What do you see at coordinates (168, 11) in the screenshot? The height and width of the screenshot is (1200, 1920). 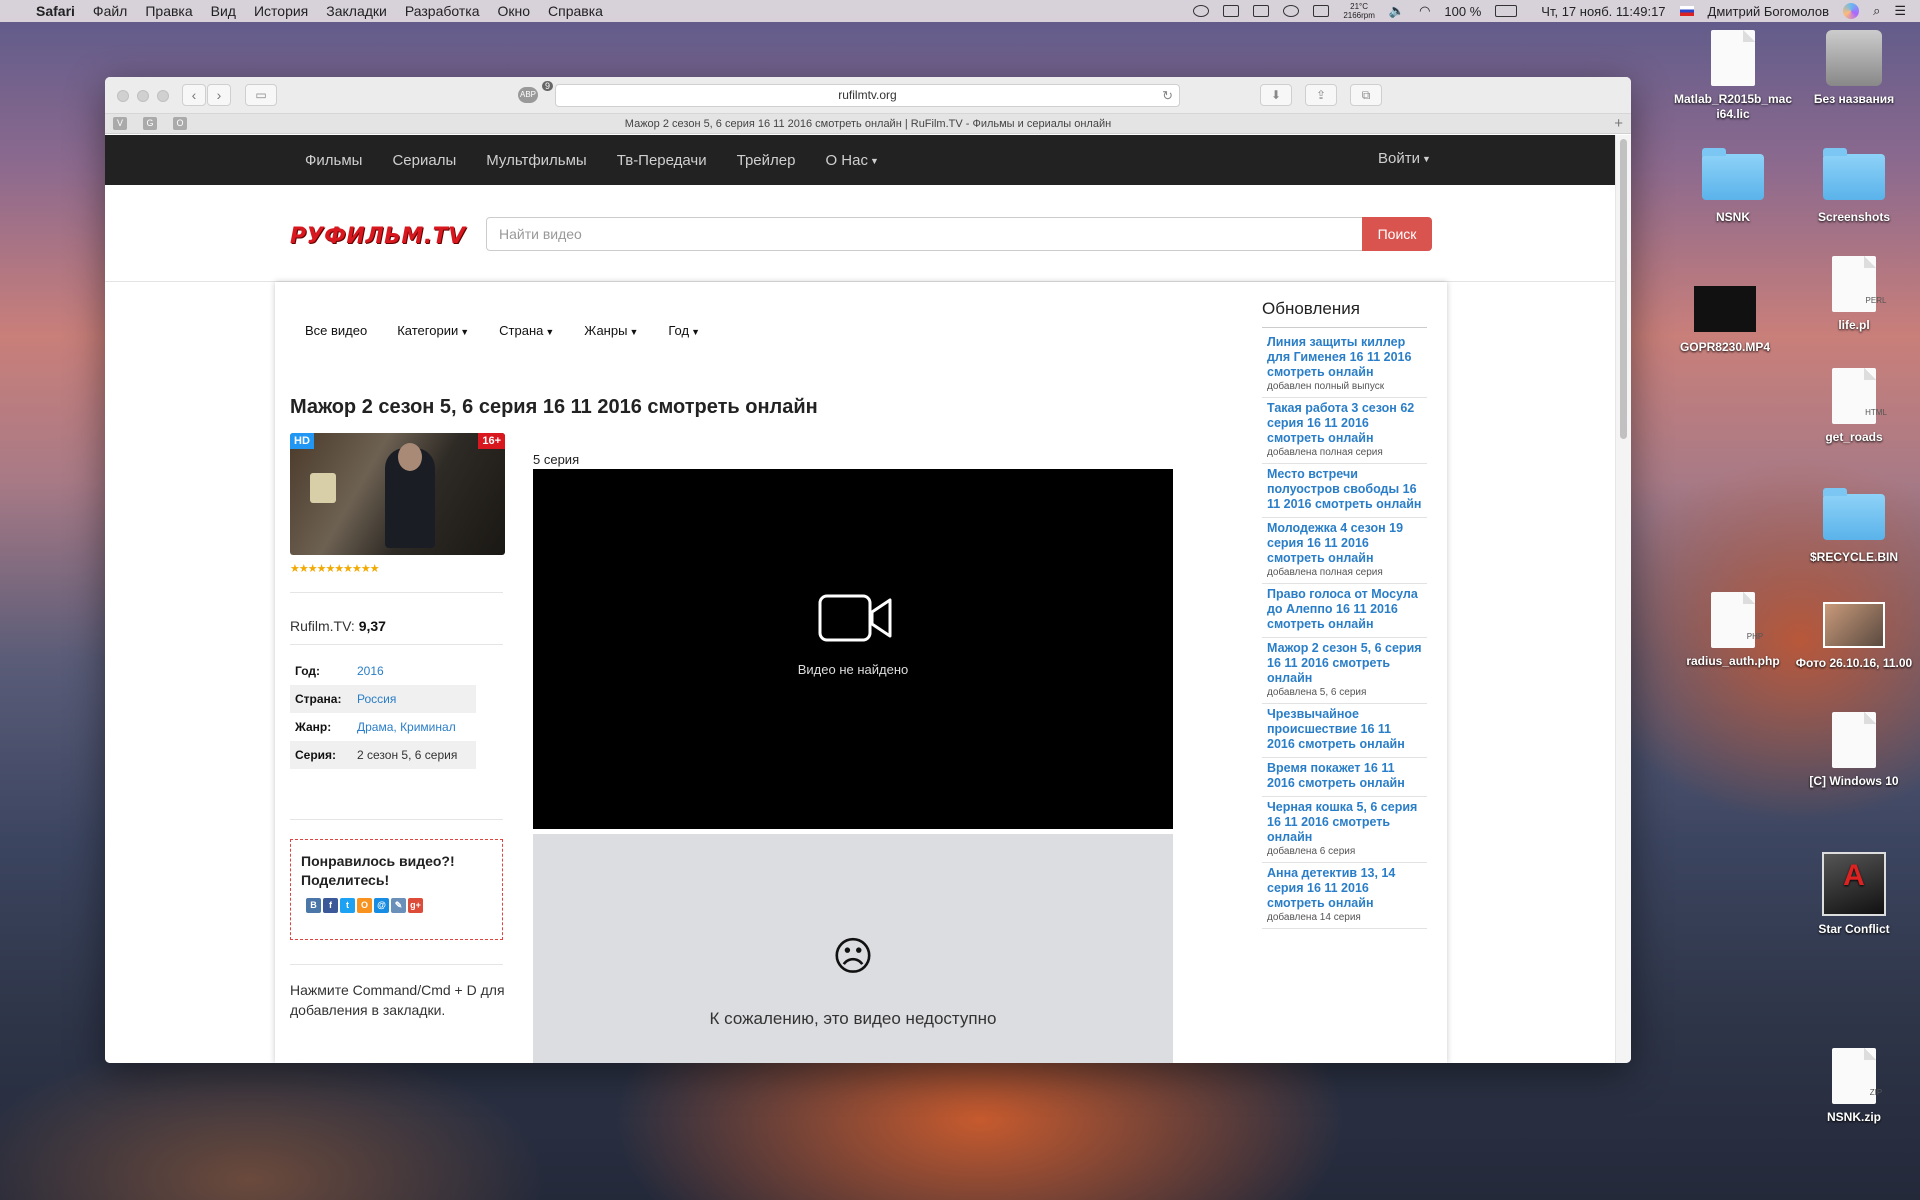 I see `menu-edit: Правка` at bounding box center [168, 11].